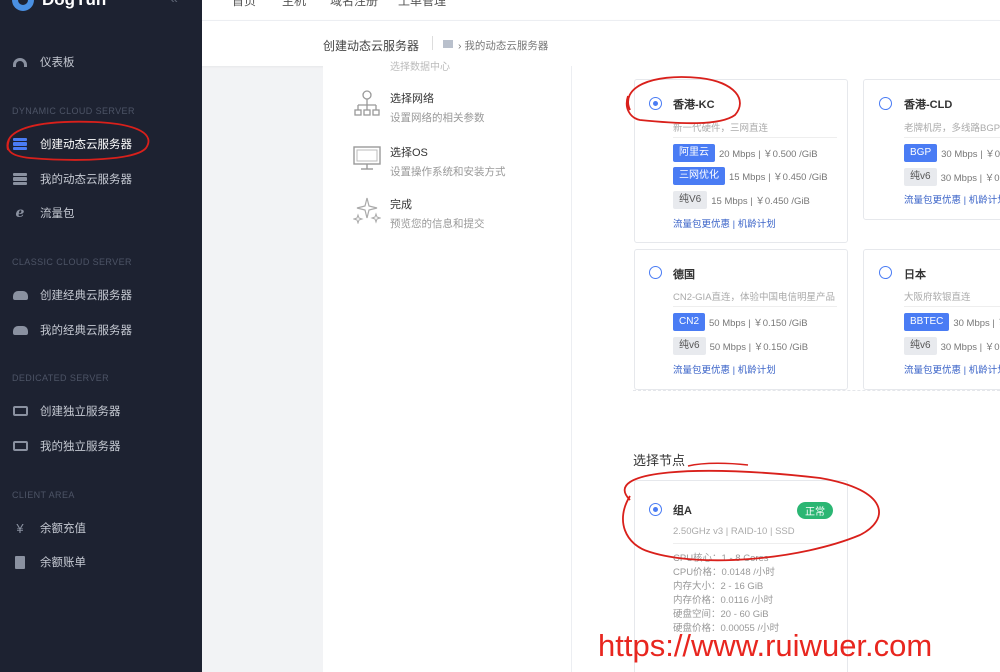 The width and height of the screenshot is (1000, 672). What do you see at coordinates (432, 43) in the screenshot?
I see `breadcrumb-divider` at bounding box center [432, 43].